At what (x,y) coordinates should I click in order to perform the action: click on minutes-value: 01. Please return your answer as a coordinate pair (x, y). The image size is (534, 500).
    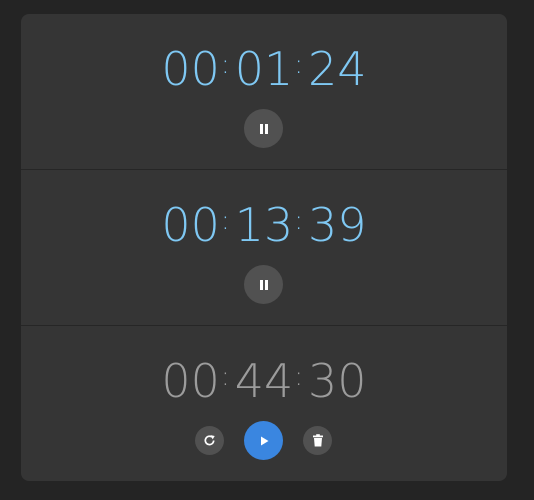
    Looking at the image, I should click on (264, 69).